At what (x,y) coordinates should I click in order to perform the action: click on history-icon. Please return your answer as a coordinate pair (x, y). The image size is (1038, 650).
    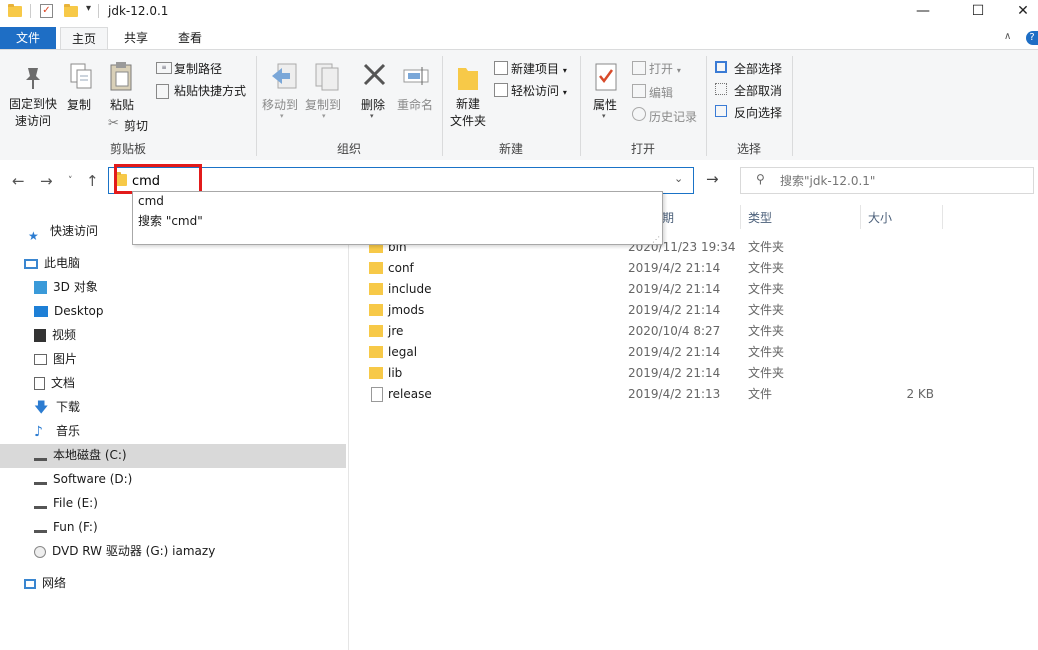
    Looking at the image, I should click on (639, 114).